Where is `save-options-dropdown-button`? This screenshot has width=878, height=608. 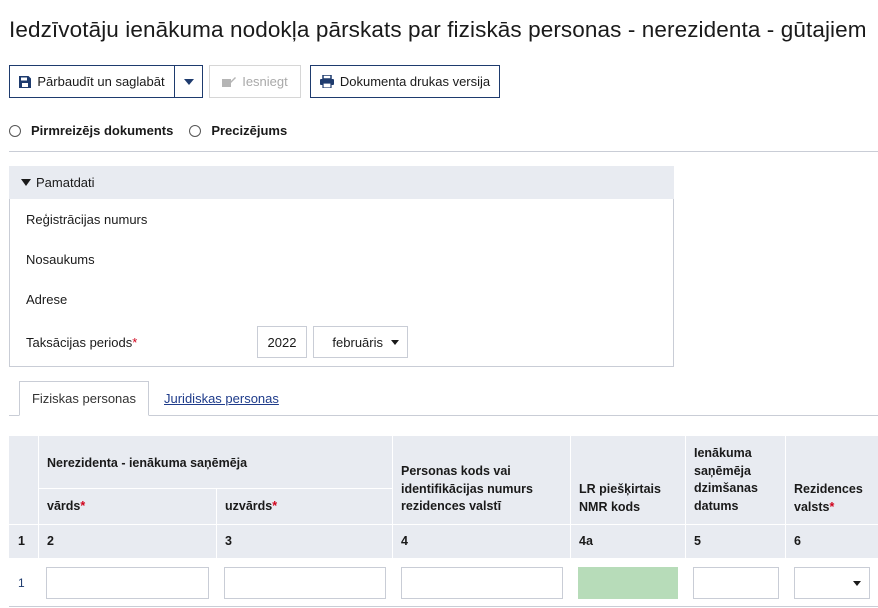 save-options-dropdown-button is located at coordinates (188, 81).